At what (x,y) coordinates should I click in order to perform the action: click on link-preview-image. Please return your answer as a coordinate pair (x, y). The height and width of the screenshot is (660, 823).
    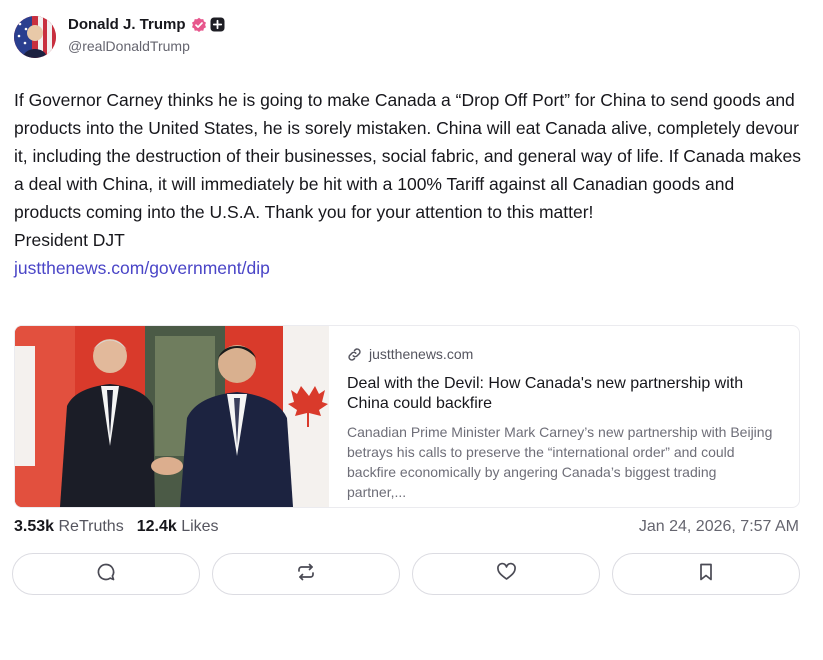
    Looking at the image, I should click on (172, 416).